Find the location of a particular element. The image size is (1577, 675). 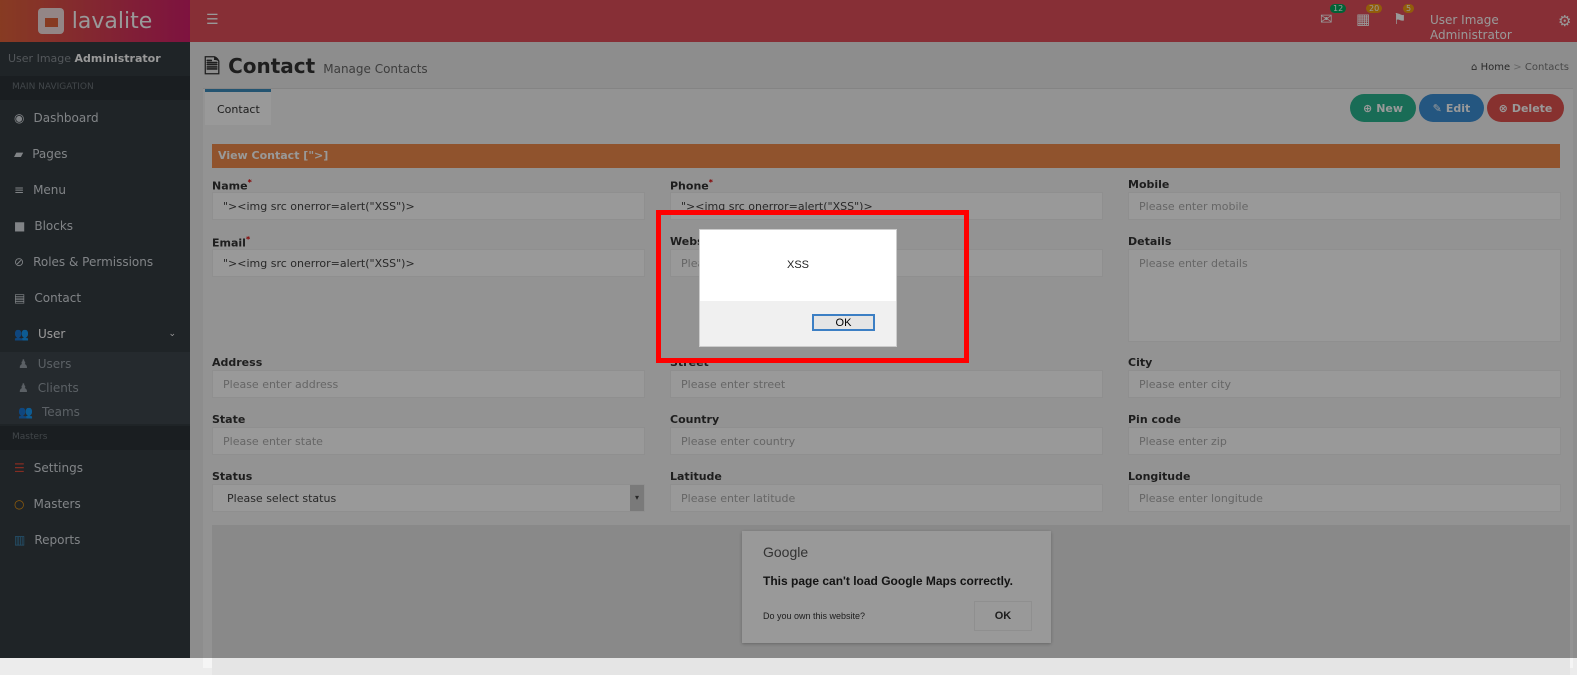

alert-message: XSS is located at coordinates (798, 265).